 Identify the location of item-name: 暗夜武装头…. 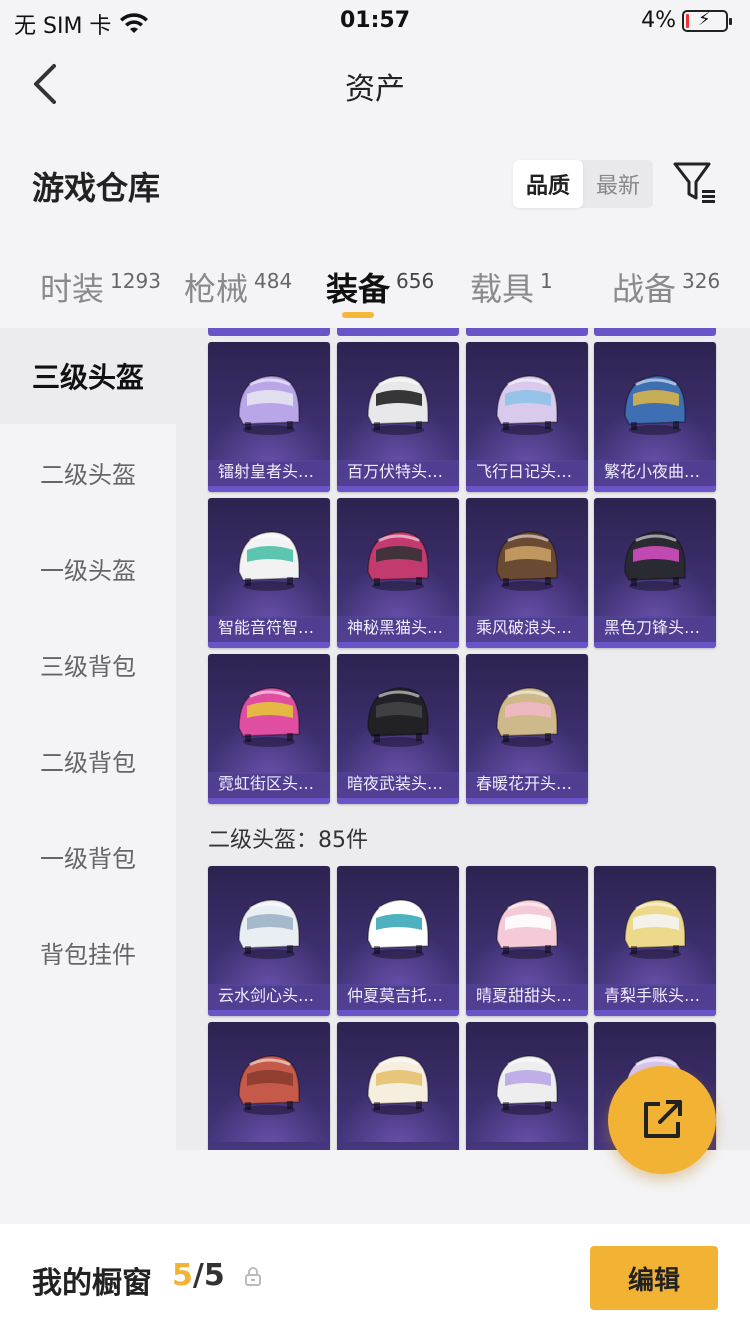
(395, 783).